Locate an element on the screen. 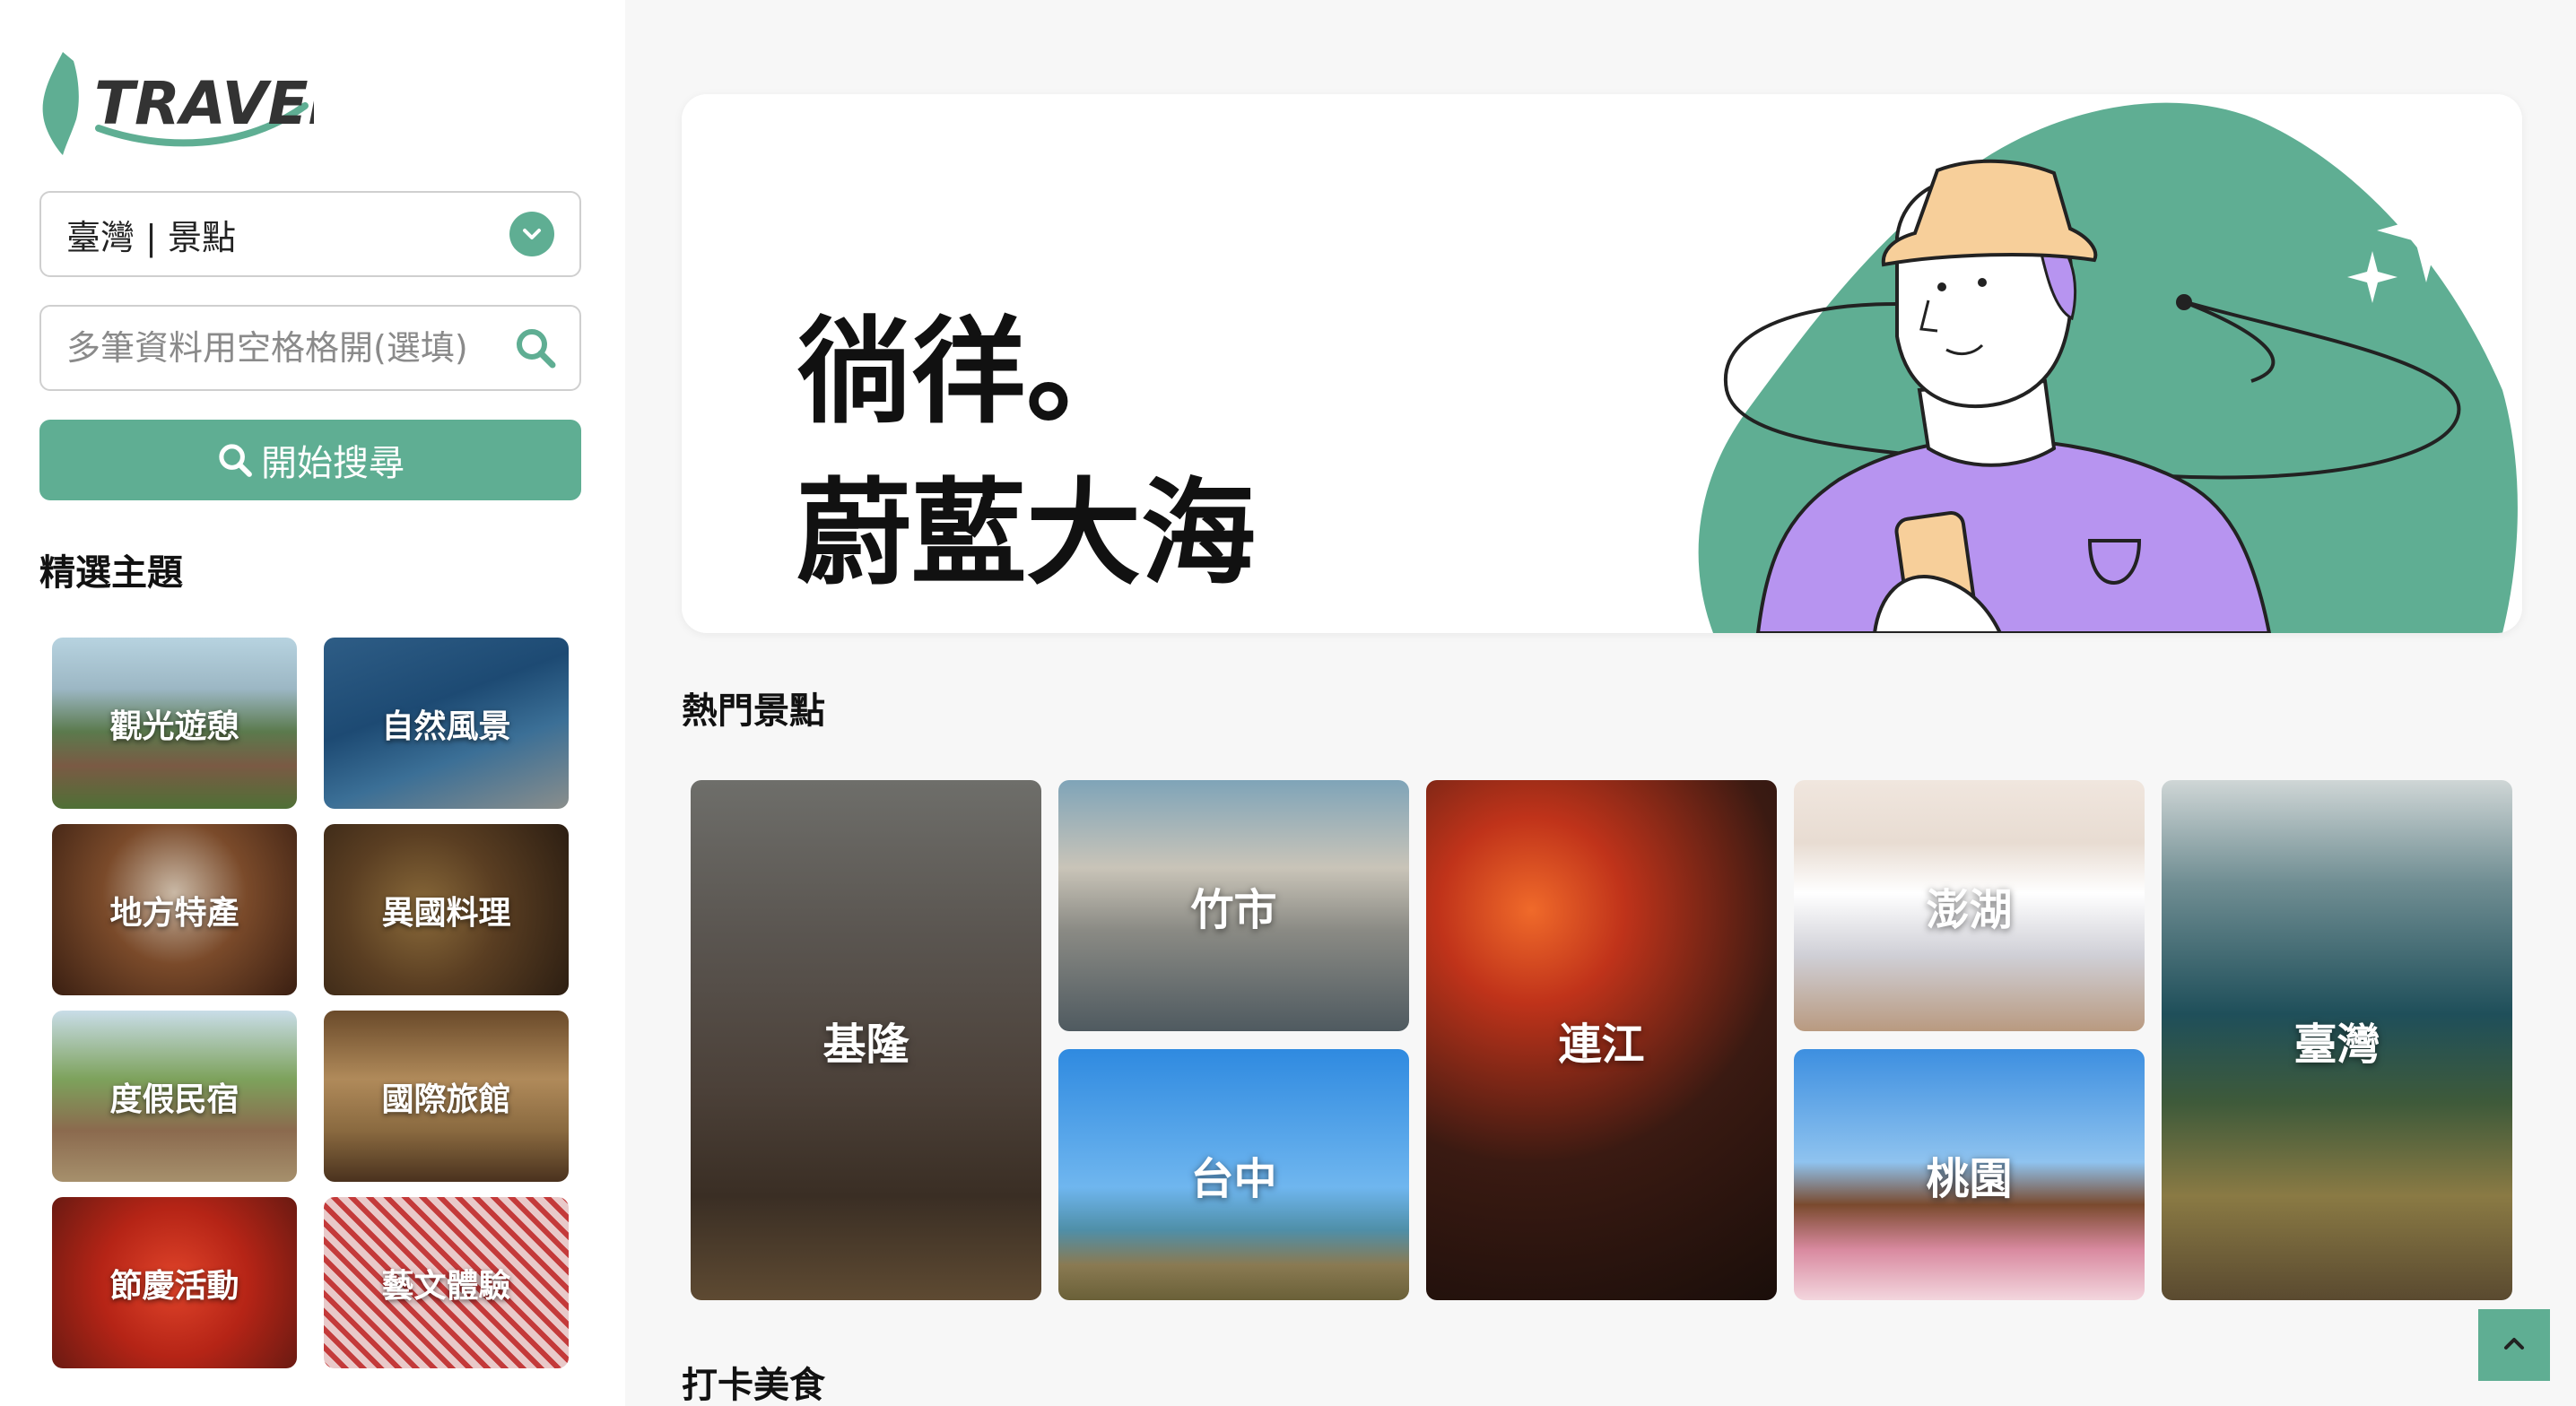 Image resolution: width=2576 pixels, height=1406 pixels. spot-card-label: 台中 is located at coordinates (1233, 1179).